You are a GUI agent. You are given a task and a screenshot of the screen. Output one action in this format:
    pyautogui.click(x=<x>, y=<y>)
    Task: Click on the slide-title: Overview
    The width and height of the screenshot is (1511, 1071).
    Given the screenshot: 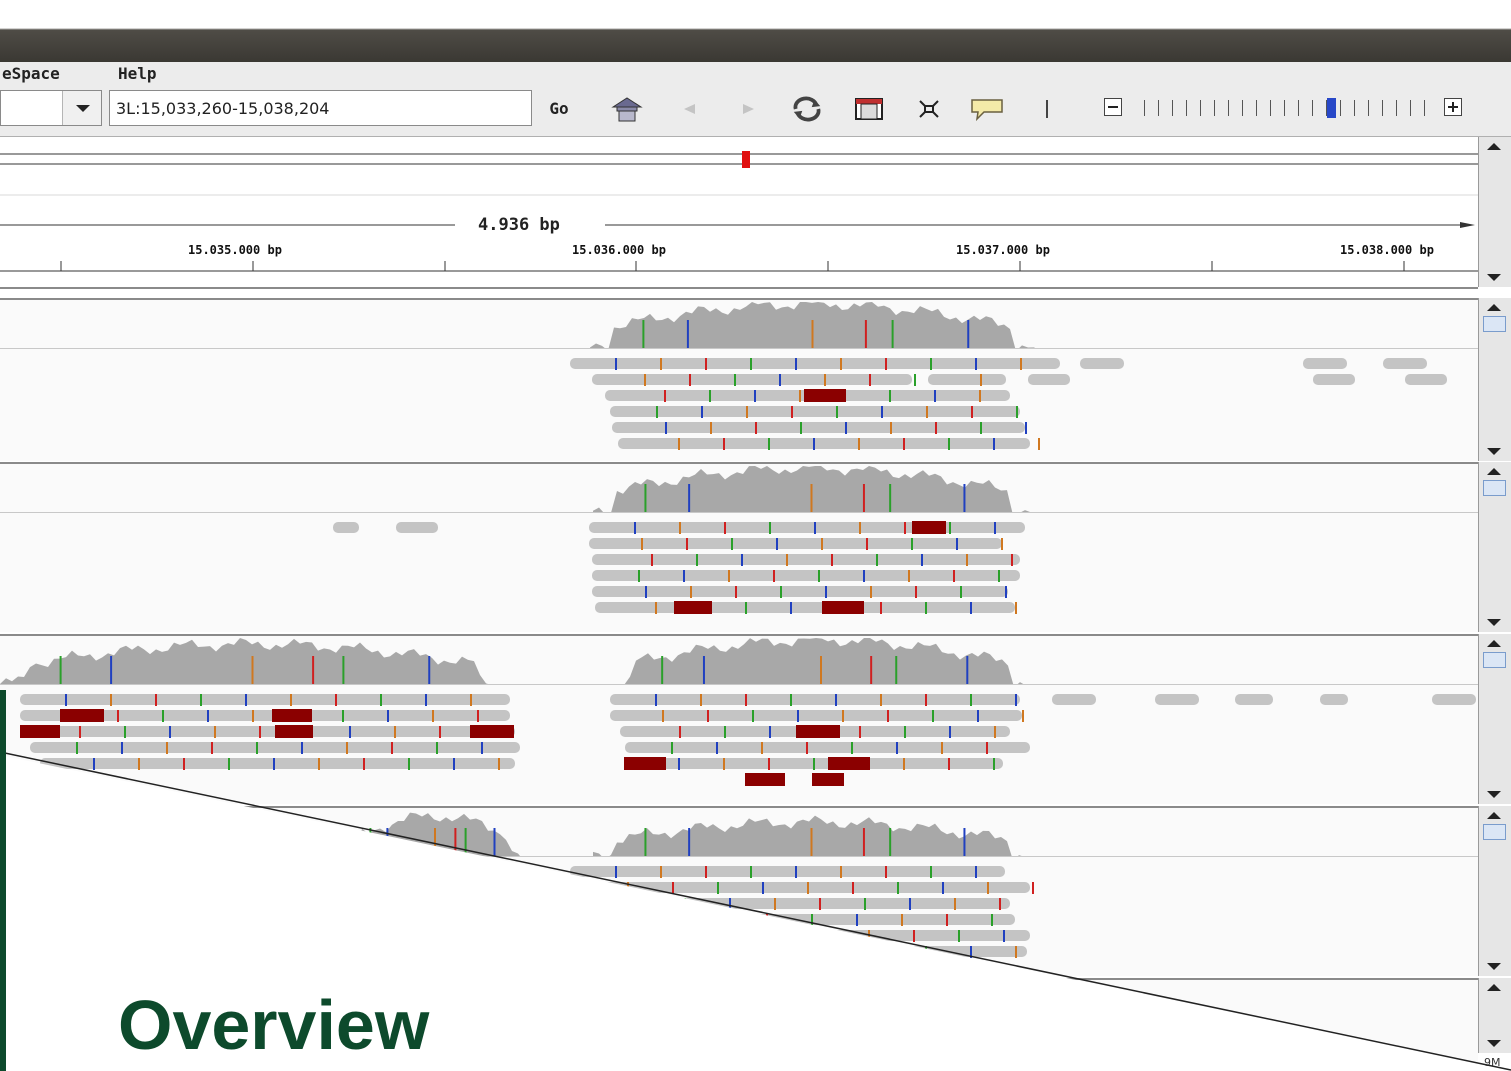 What is the action you would take?
    pyautogui.click(x=274, y=1025)
    